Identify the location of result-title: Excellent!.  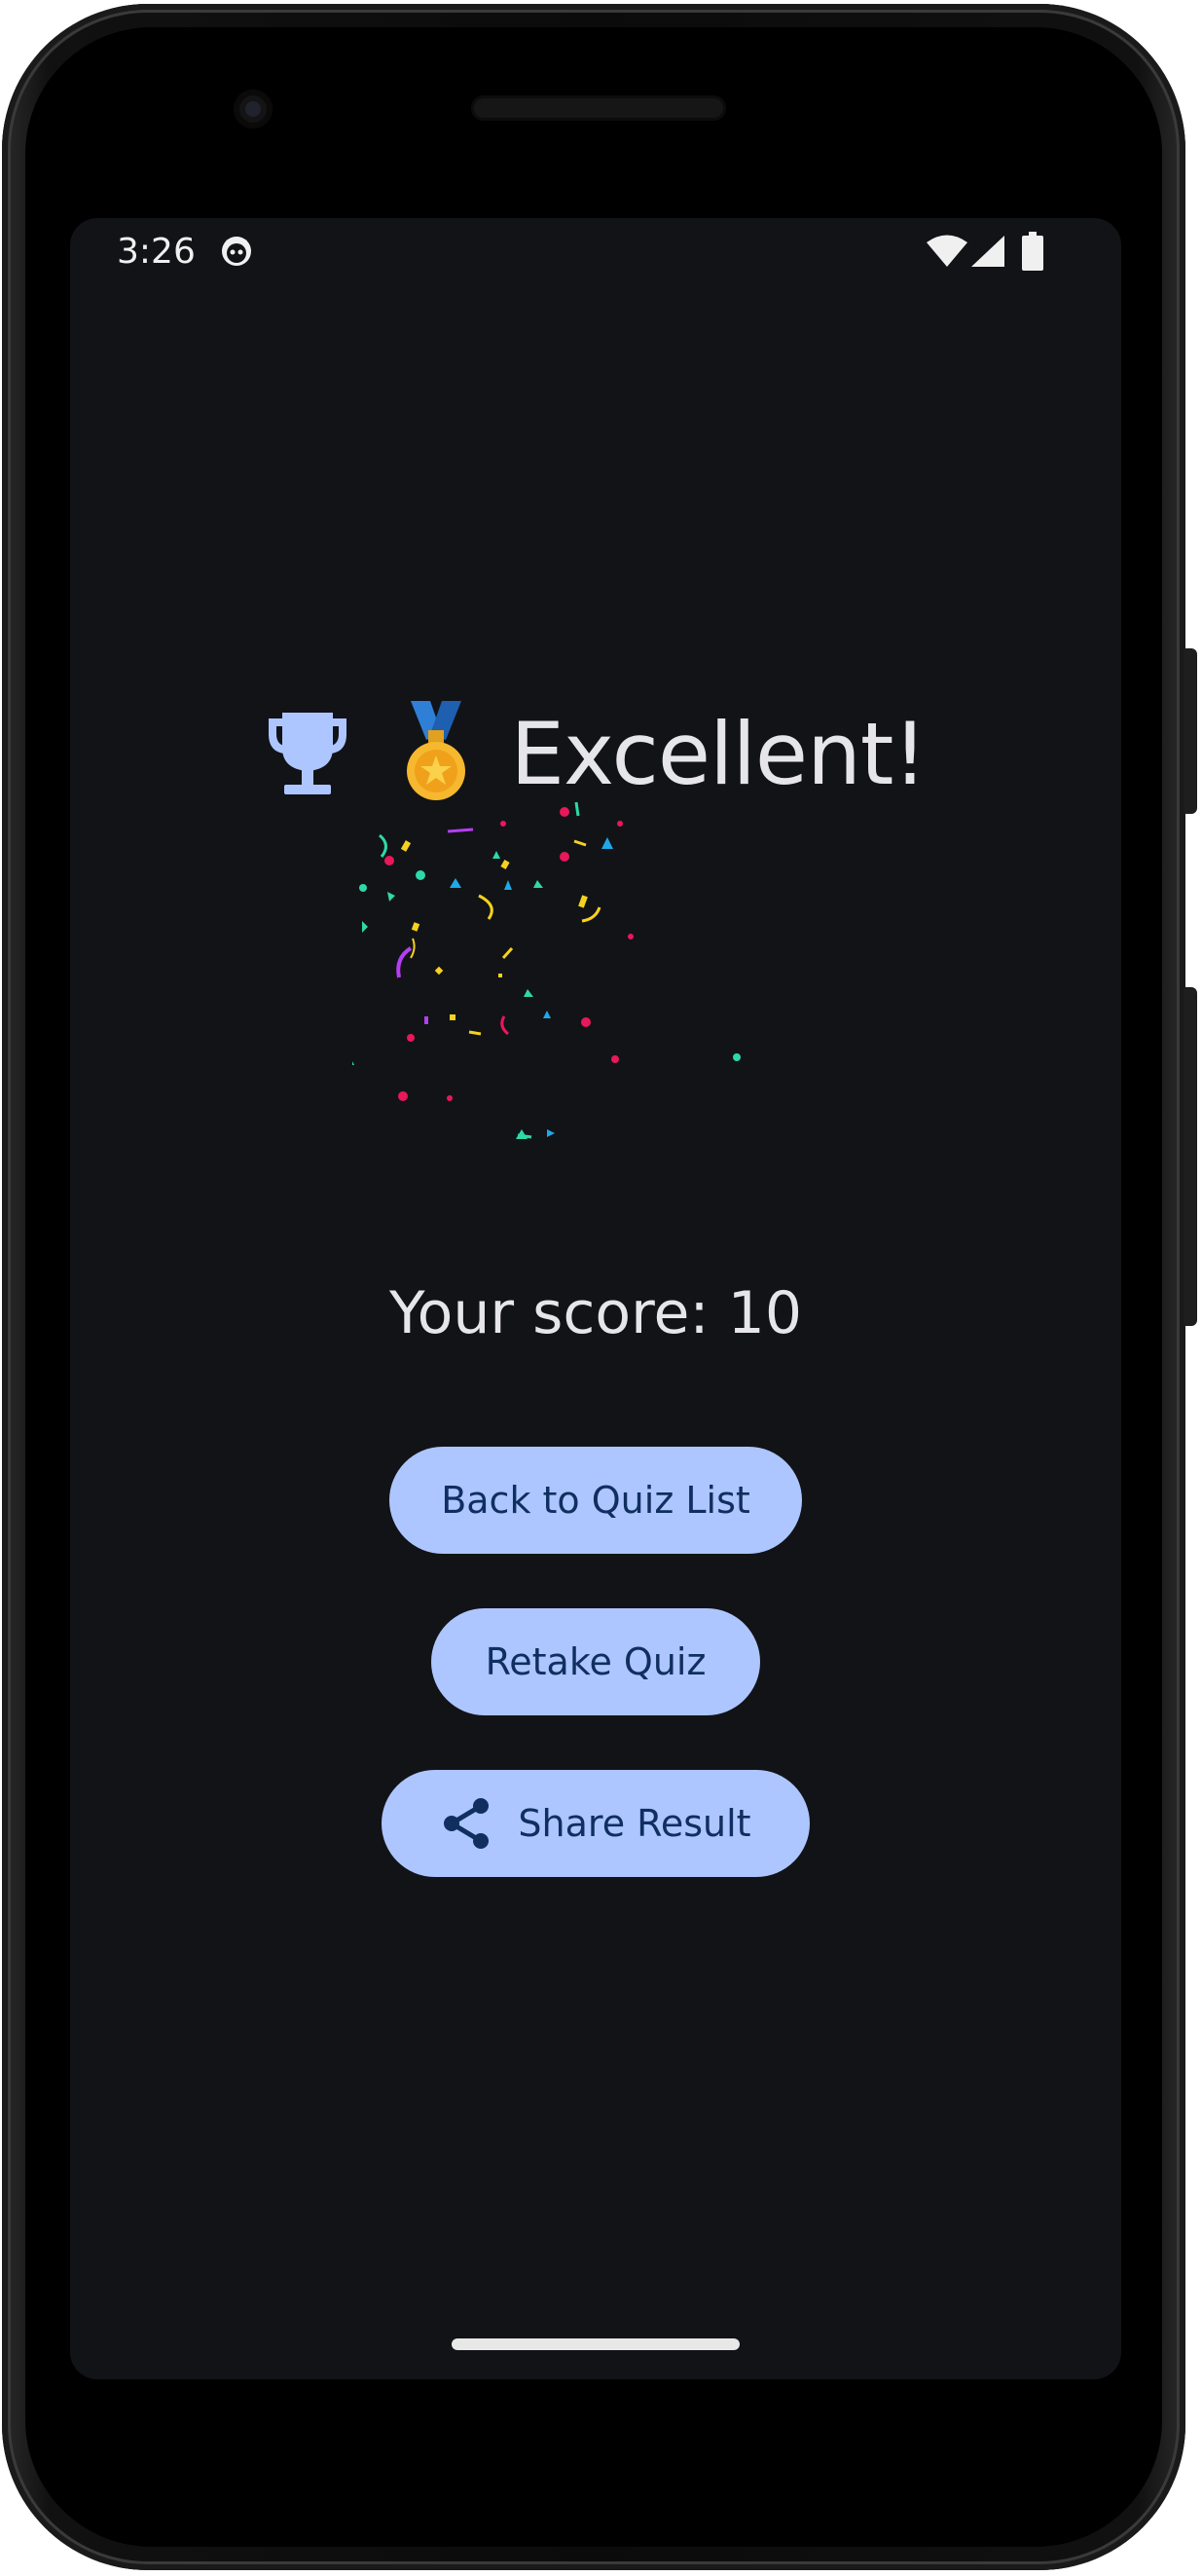
(718, 753).